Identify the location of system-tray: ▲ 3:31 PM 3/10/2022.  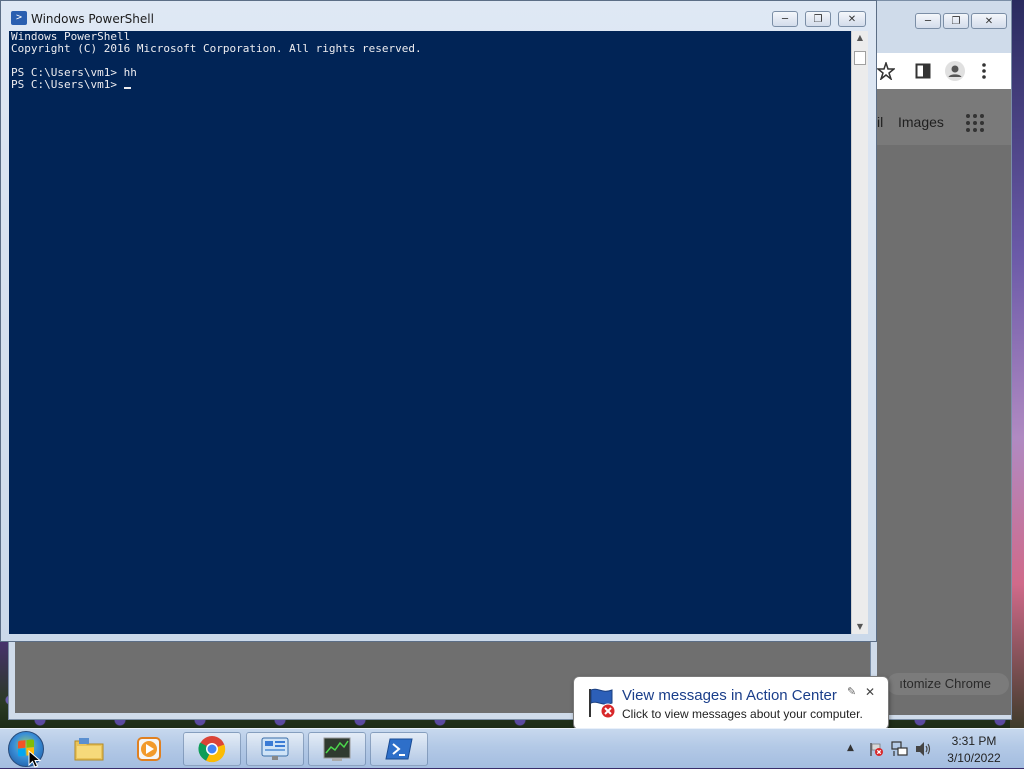
(932, 749).